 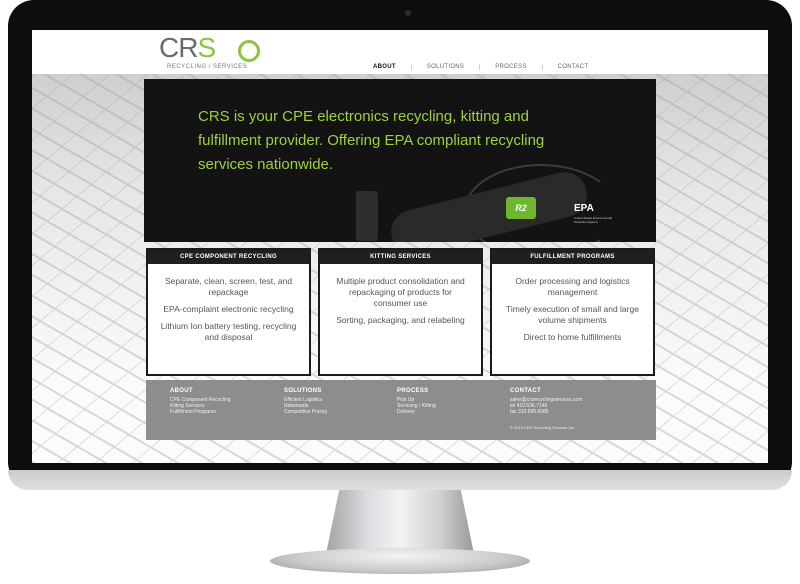 What do you see at coordinates (400, 320) in the screenshot?
I see `card-line: Sorting, packaging, and relabeling` at bounding box center [400, 320].